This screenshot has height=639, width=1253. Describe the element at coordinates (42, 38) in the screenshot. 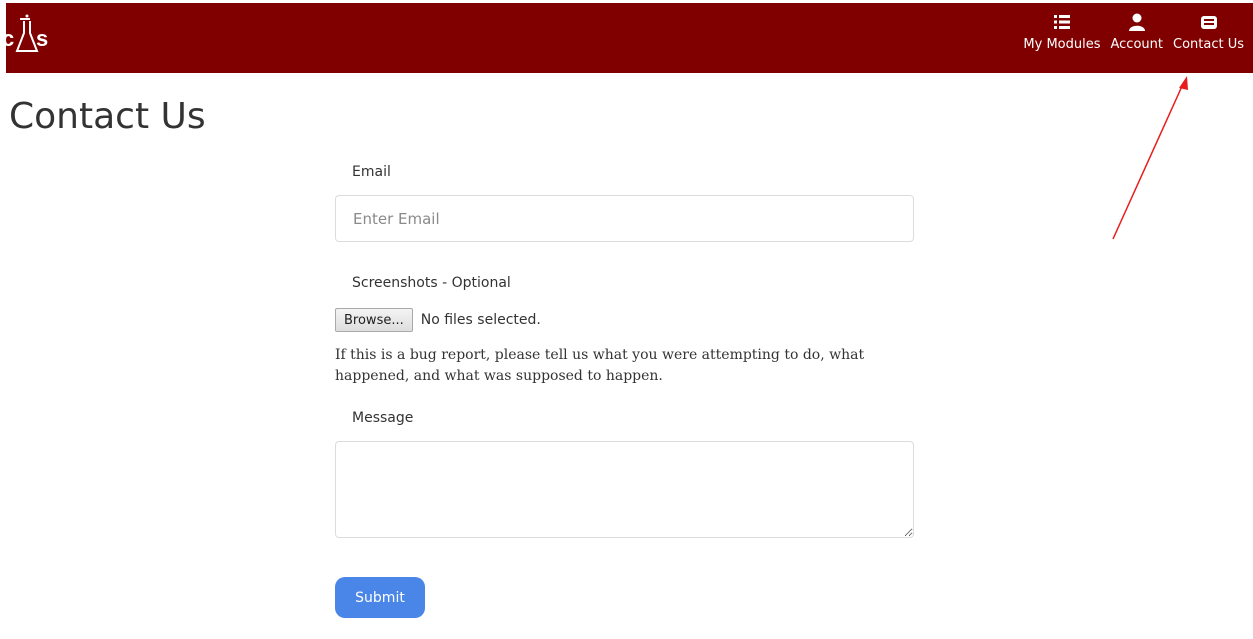

I see `svg-text: s` at that location.